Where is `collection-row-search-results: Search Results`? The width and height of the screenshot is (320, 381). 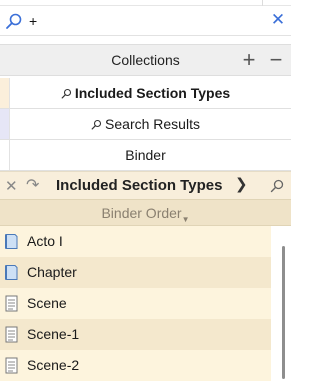 collection-row-search-results: Search Results is located at coordinates (145, 124).